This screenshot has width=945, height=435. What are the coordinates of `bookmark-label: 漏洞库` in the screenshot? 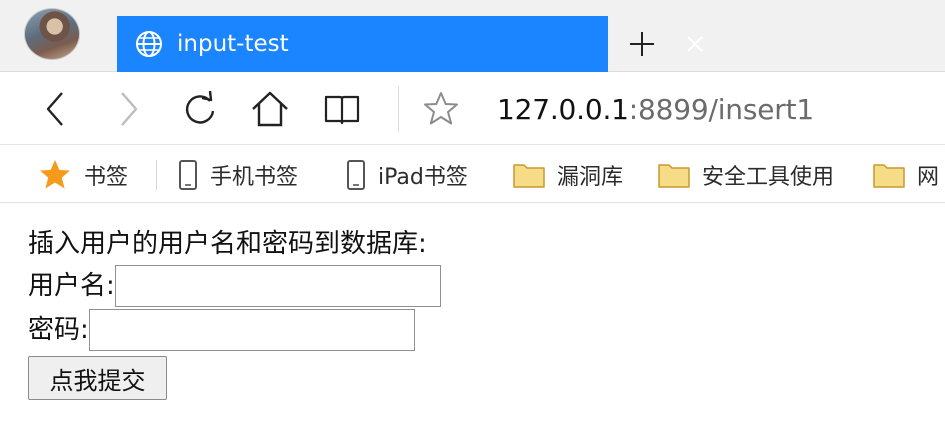 It's located at (590, 177).